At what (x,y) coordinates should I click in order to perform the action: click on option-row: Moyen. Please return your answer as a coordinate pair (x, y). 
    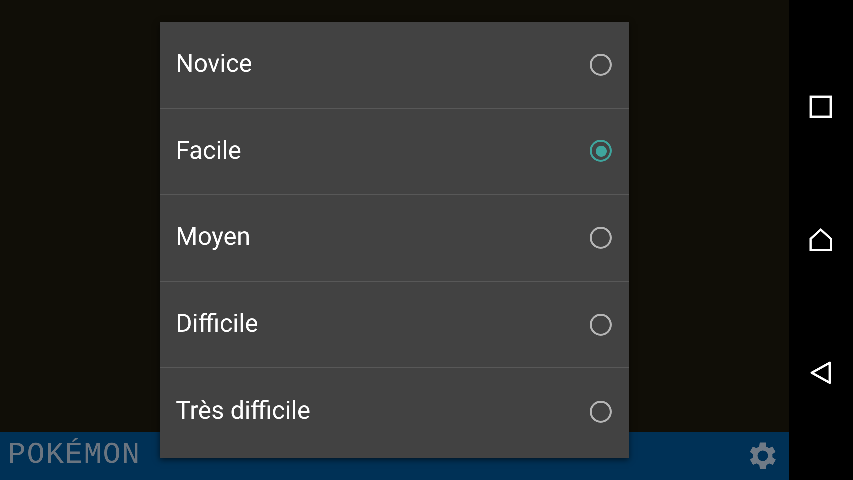
    Looking at the image, I should click on (394, 238).